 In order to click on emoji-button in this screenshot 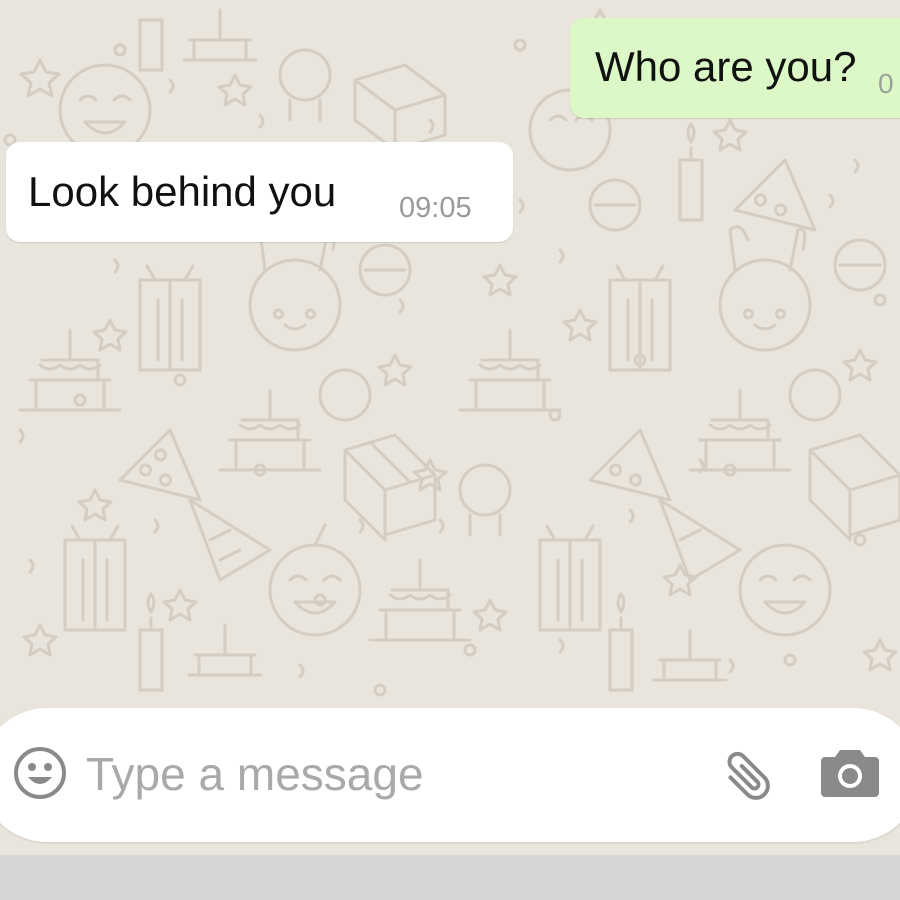, I will do `click(40, 773)`.